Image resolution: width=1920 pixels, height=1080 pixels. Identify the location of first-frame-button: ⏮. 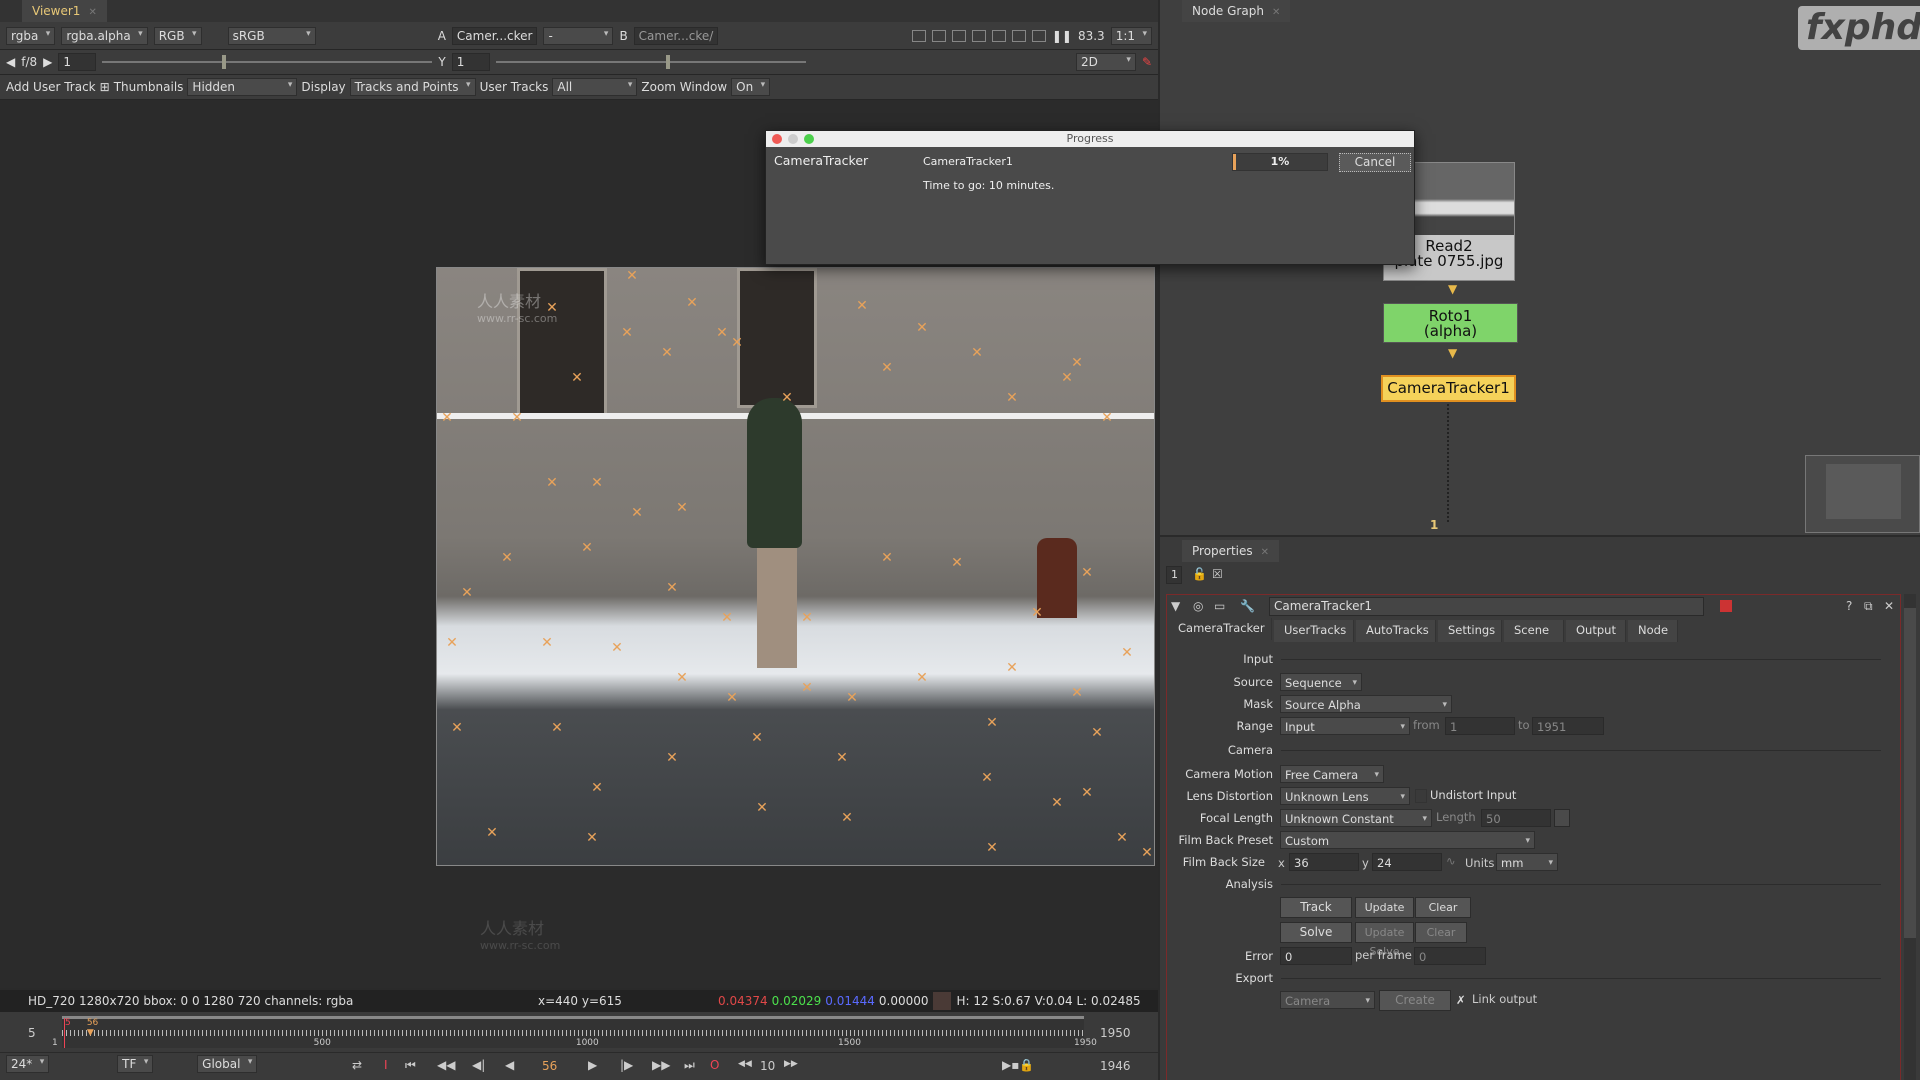
(410, 1065).